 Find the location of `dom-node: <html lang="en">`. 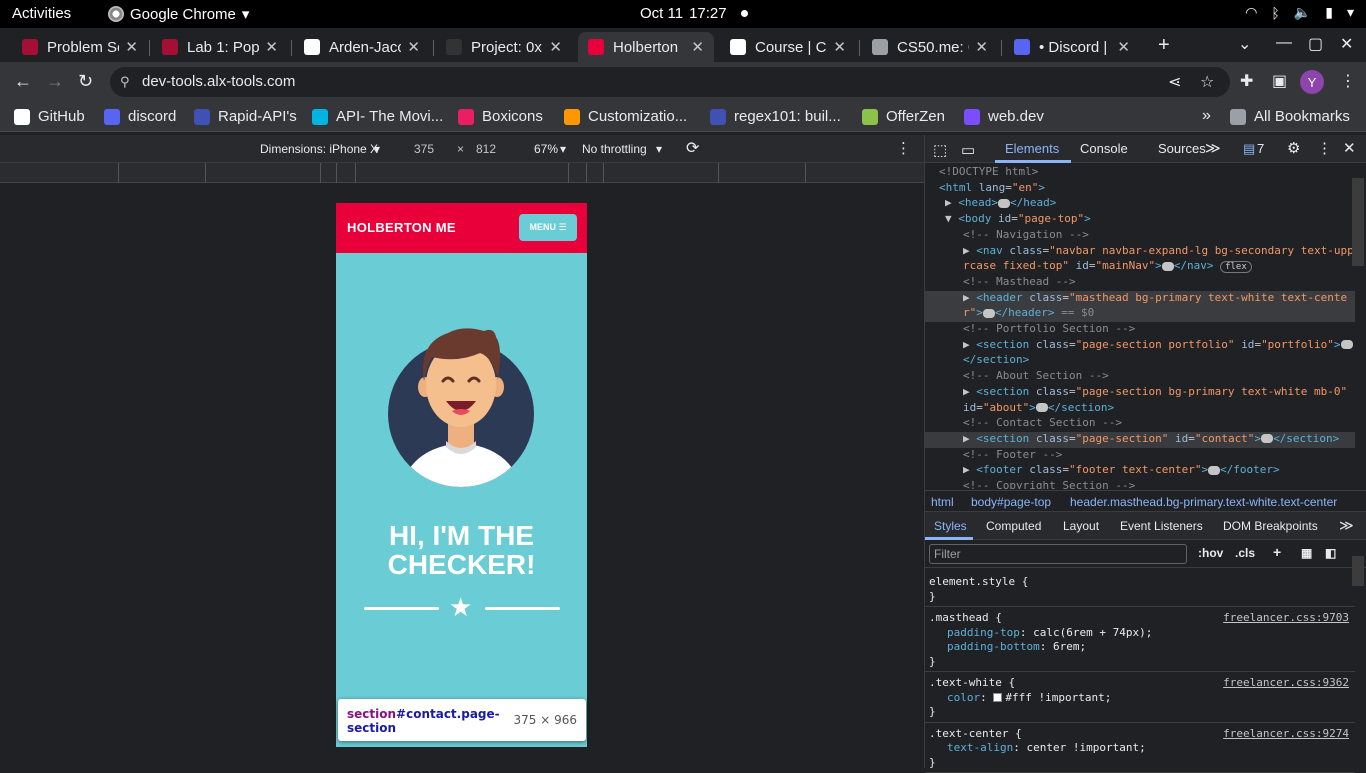

dom-node: <html lang="en"> is located at coordinates (1140, 189).